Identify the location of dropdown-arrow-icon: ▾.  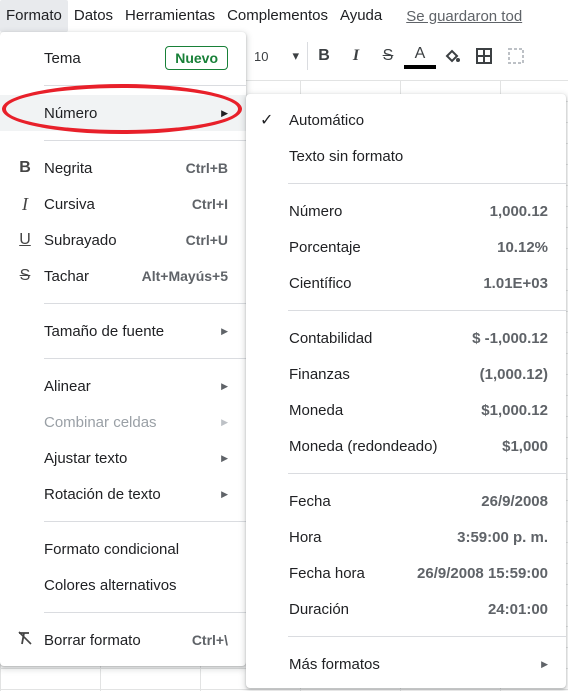
(295, 55).